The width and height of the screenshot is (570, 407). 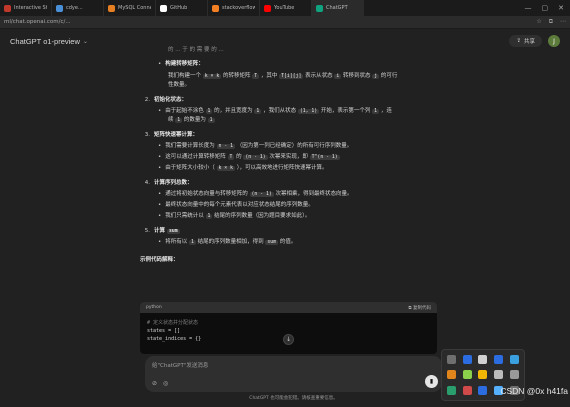 I want to click on copy-code-button: ⧉ 复制代码, so click(x=419, y=308).